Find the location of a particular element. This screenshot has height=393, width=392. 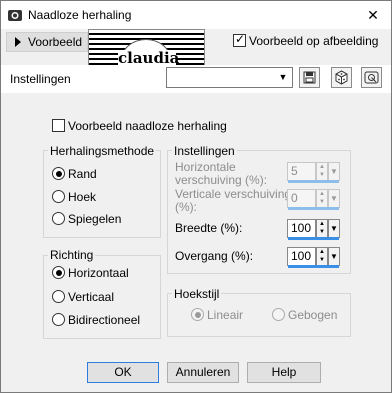

radio-lineair-label: Lineair is located at coordinates (225, 315).